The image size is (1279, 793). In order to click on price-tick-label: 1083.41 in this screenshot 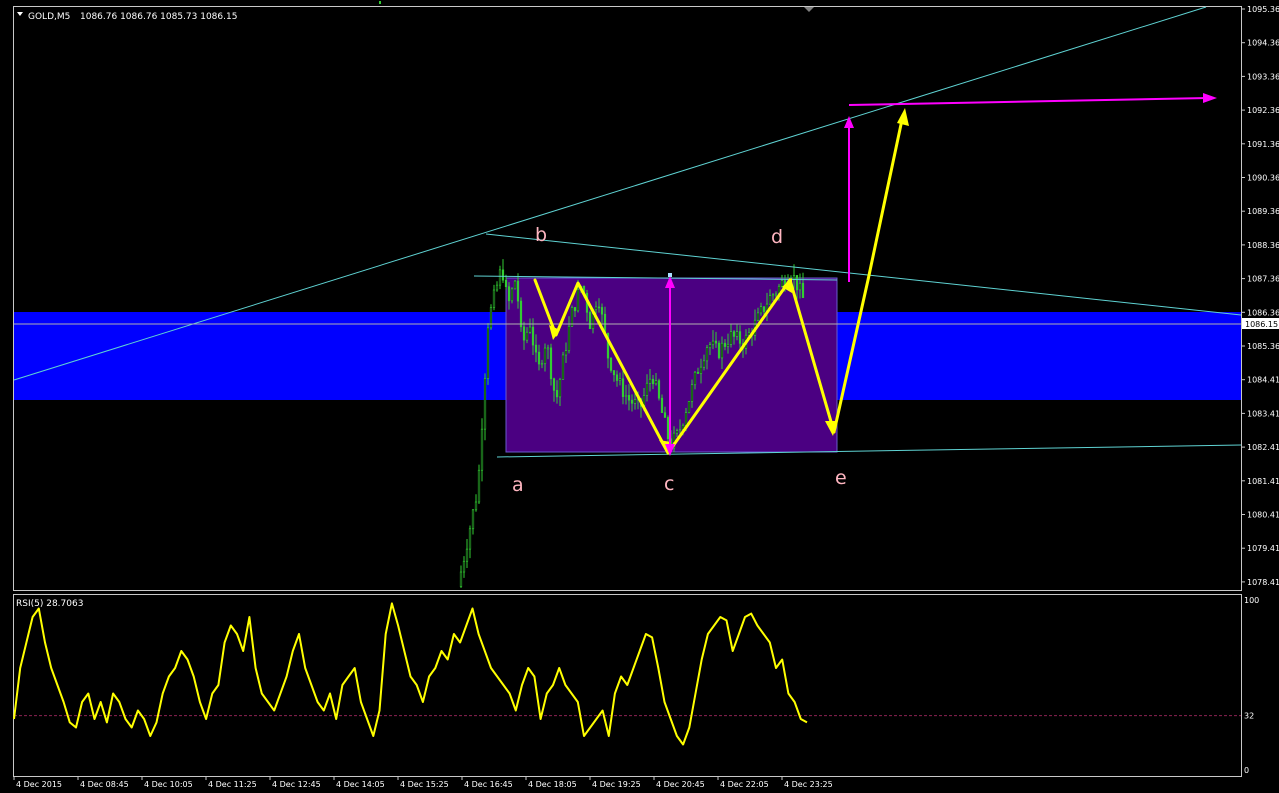, I will do `click(1263, 413)`.